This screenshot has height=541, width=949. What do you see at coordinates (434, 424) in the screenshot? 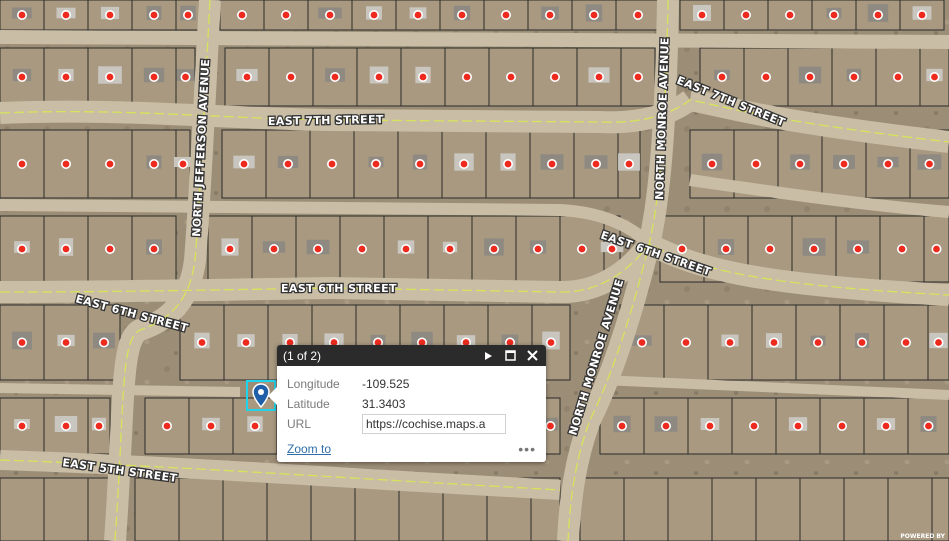
I see `url-value-field: https://cochise.maps.a` at bounding box center [434, 424].